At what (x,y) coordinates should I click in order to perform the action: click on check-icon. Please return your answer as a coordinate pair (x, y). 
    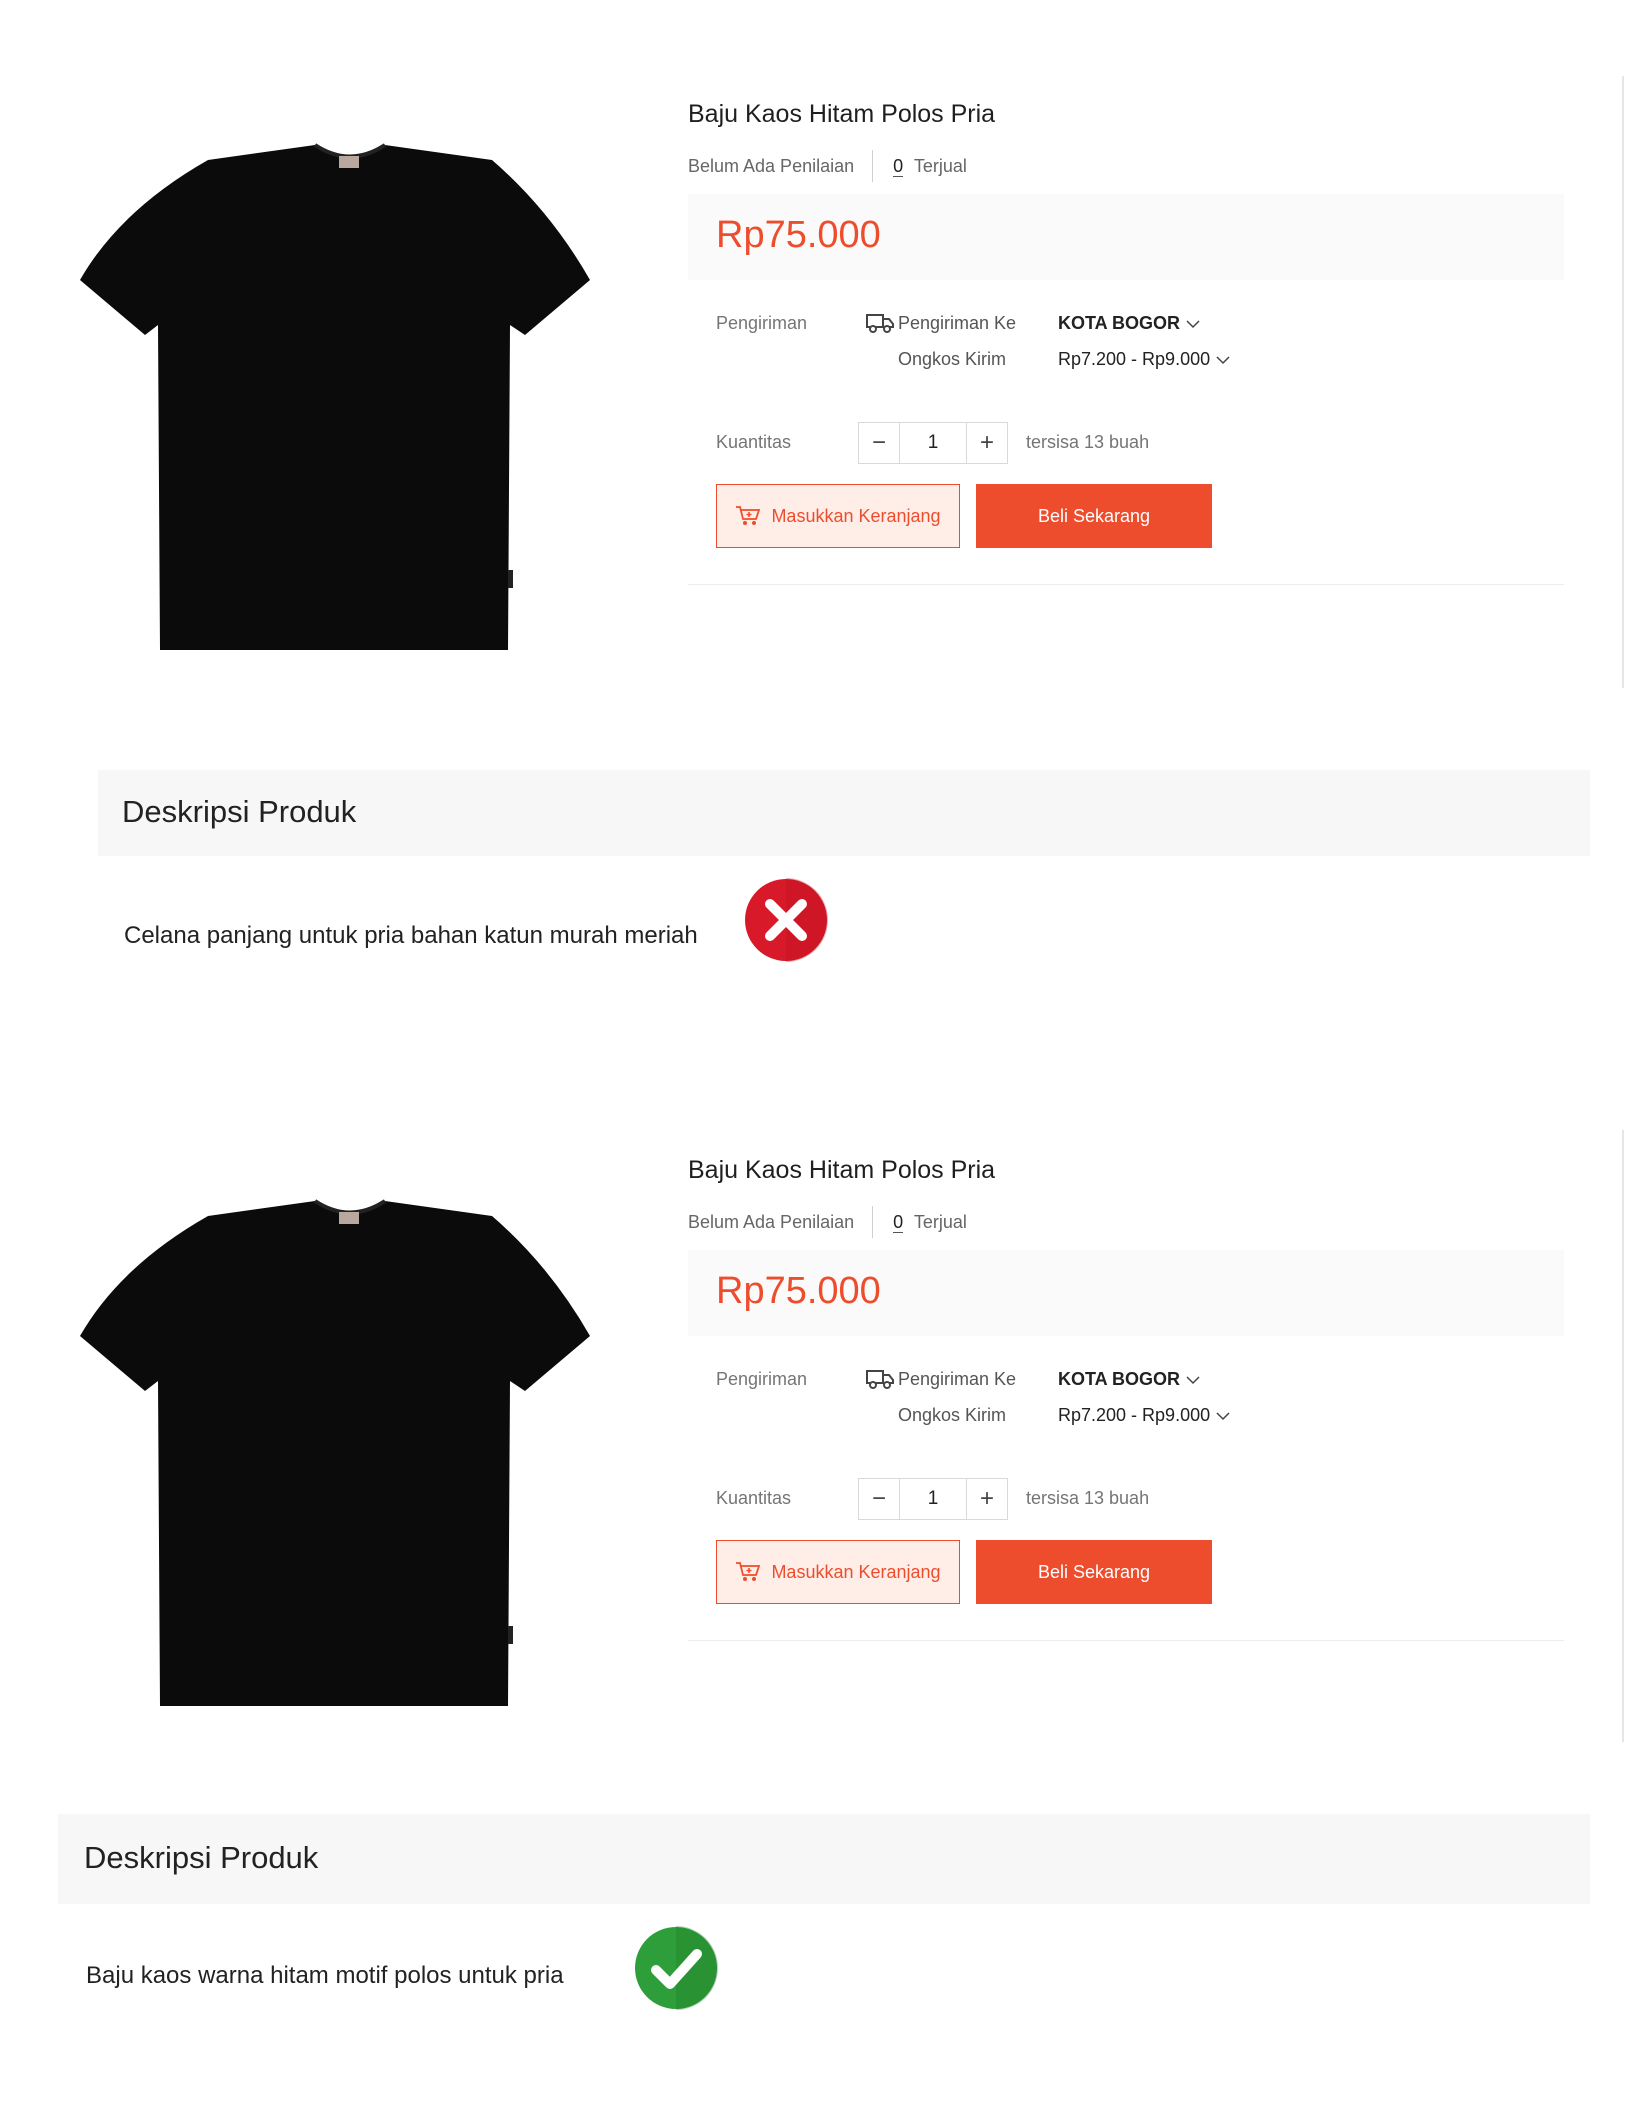
    Looking at the image, I should click on (676, 1968).